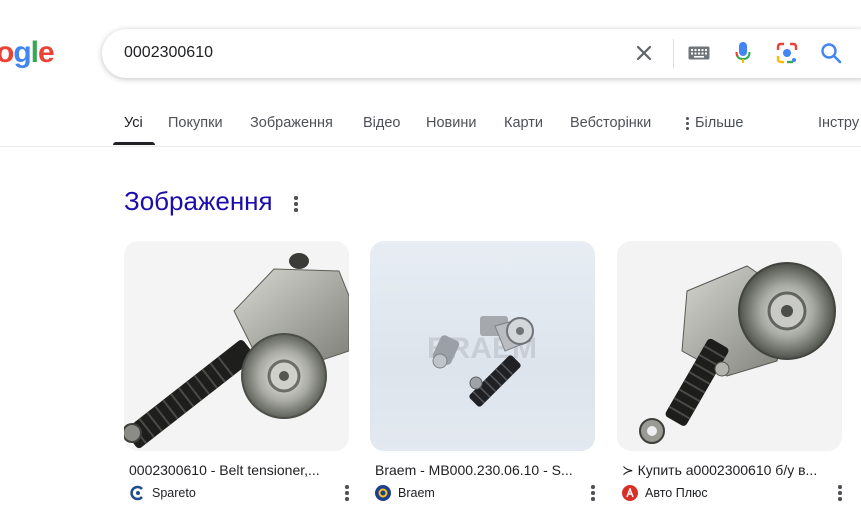  Describe the element at coordinates (134, 143) in the screenshot. I see `active-tab-indicator` at that location.